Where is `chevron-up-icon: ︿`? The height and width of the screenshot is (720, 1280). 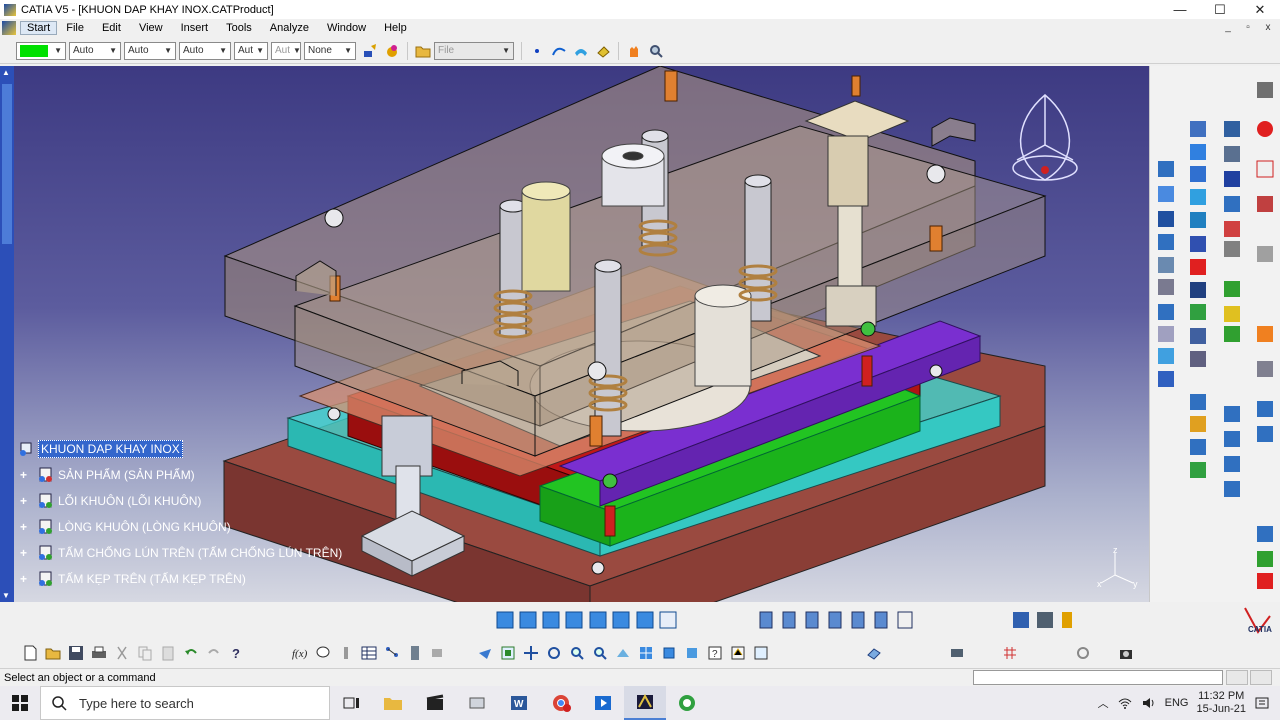
chevron-up-icon: ︿ is located at coordinates (1103, 703).